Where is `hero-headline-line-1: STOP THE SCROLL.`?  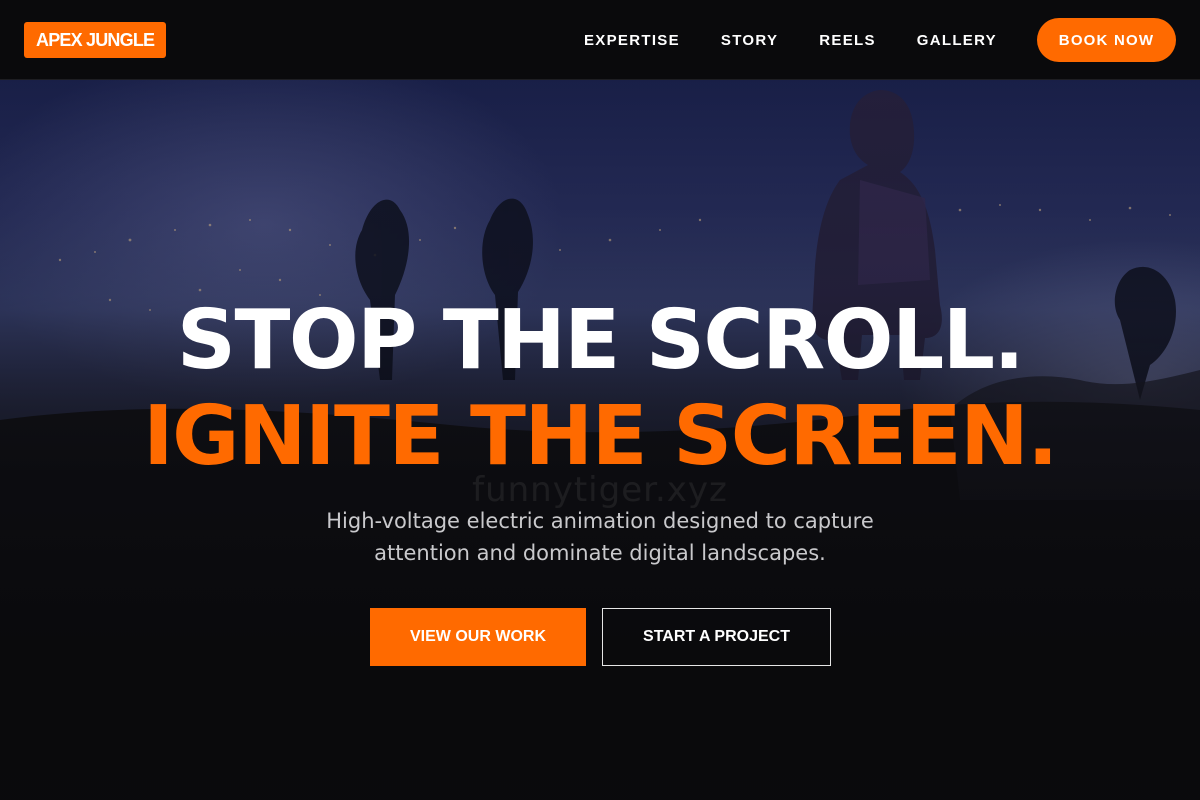
hero-headline-line-1: STOP THE SCROLL. is located at coordinates (600, 340).